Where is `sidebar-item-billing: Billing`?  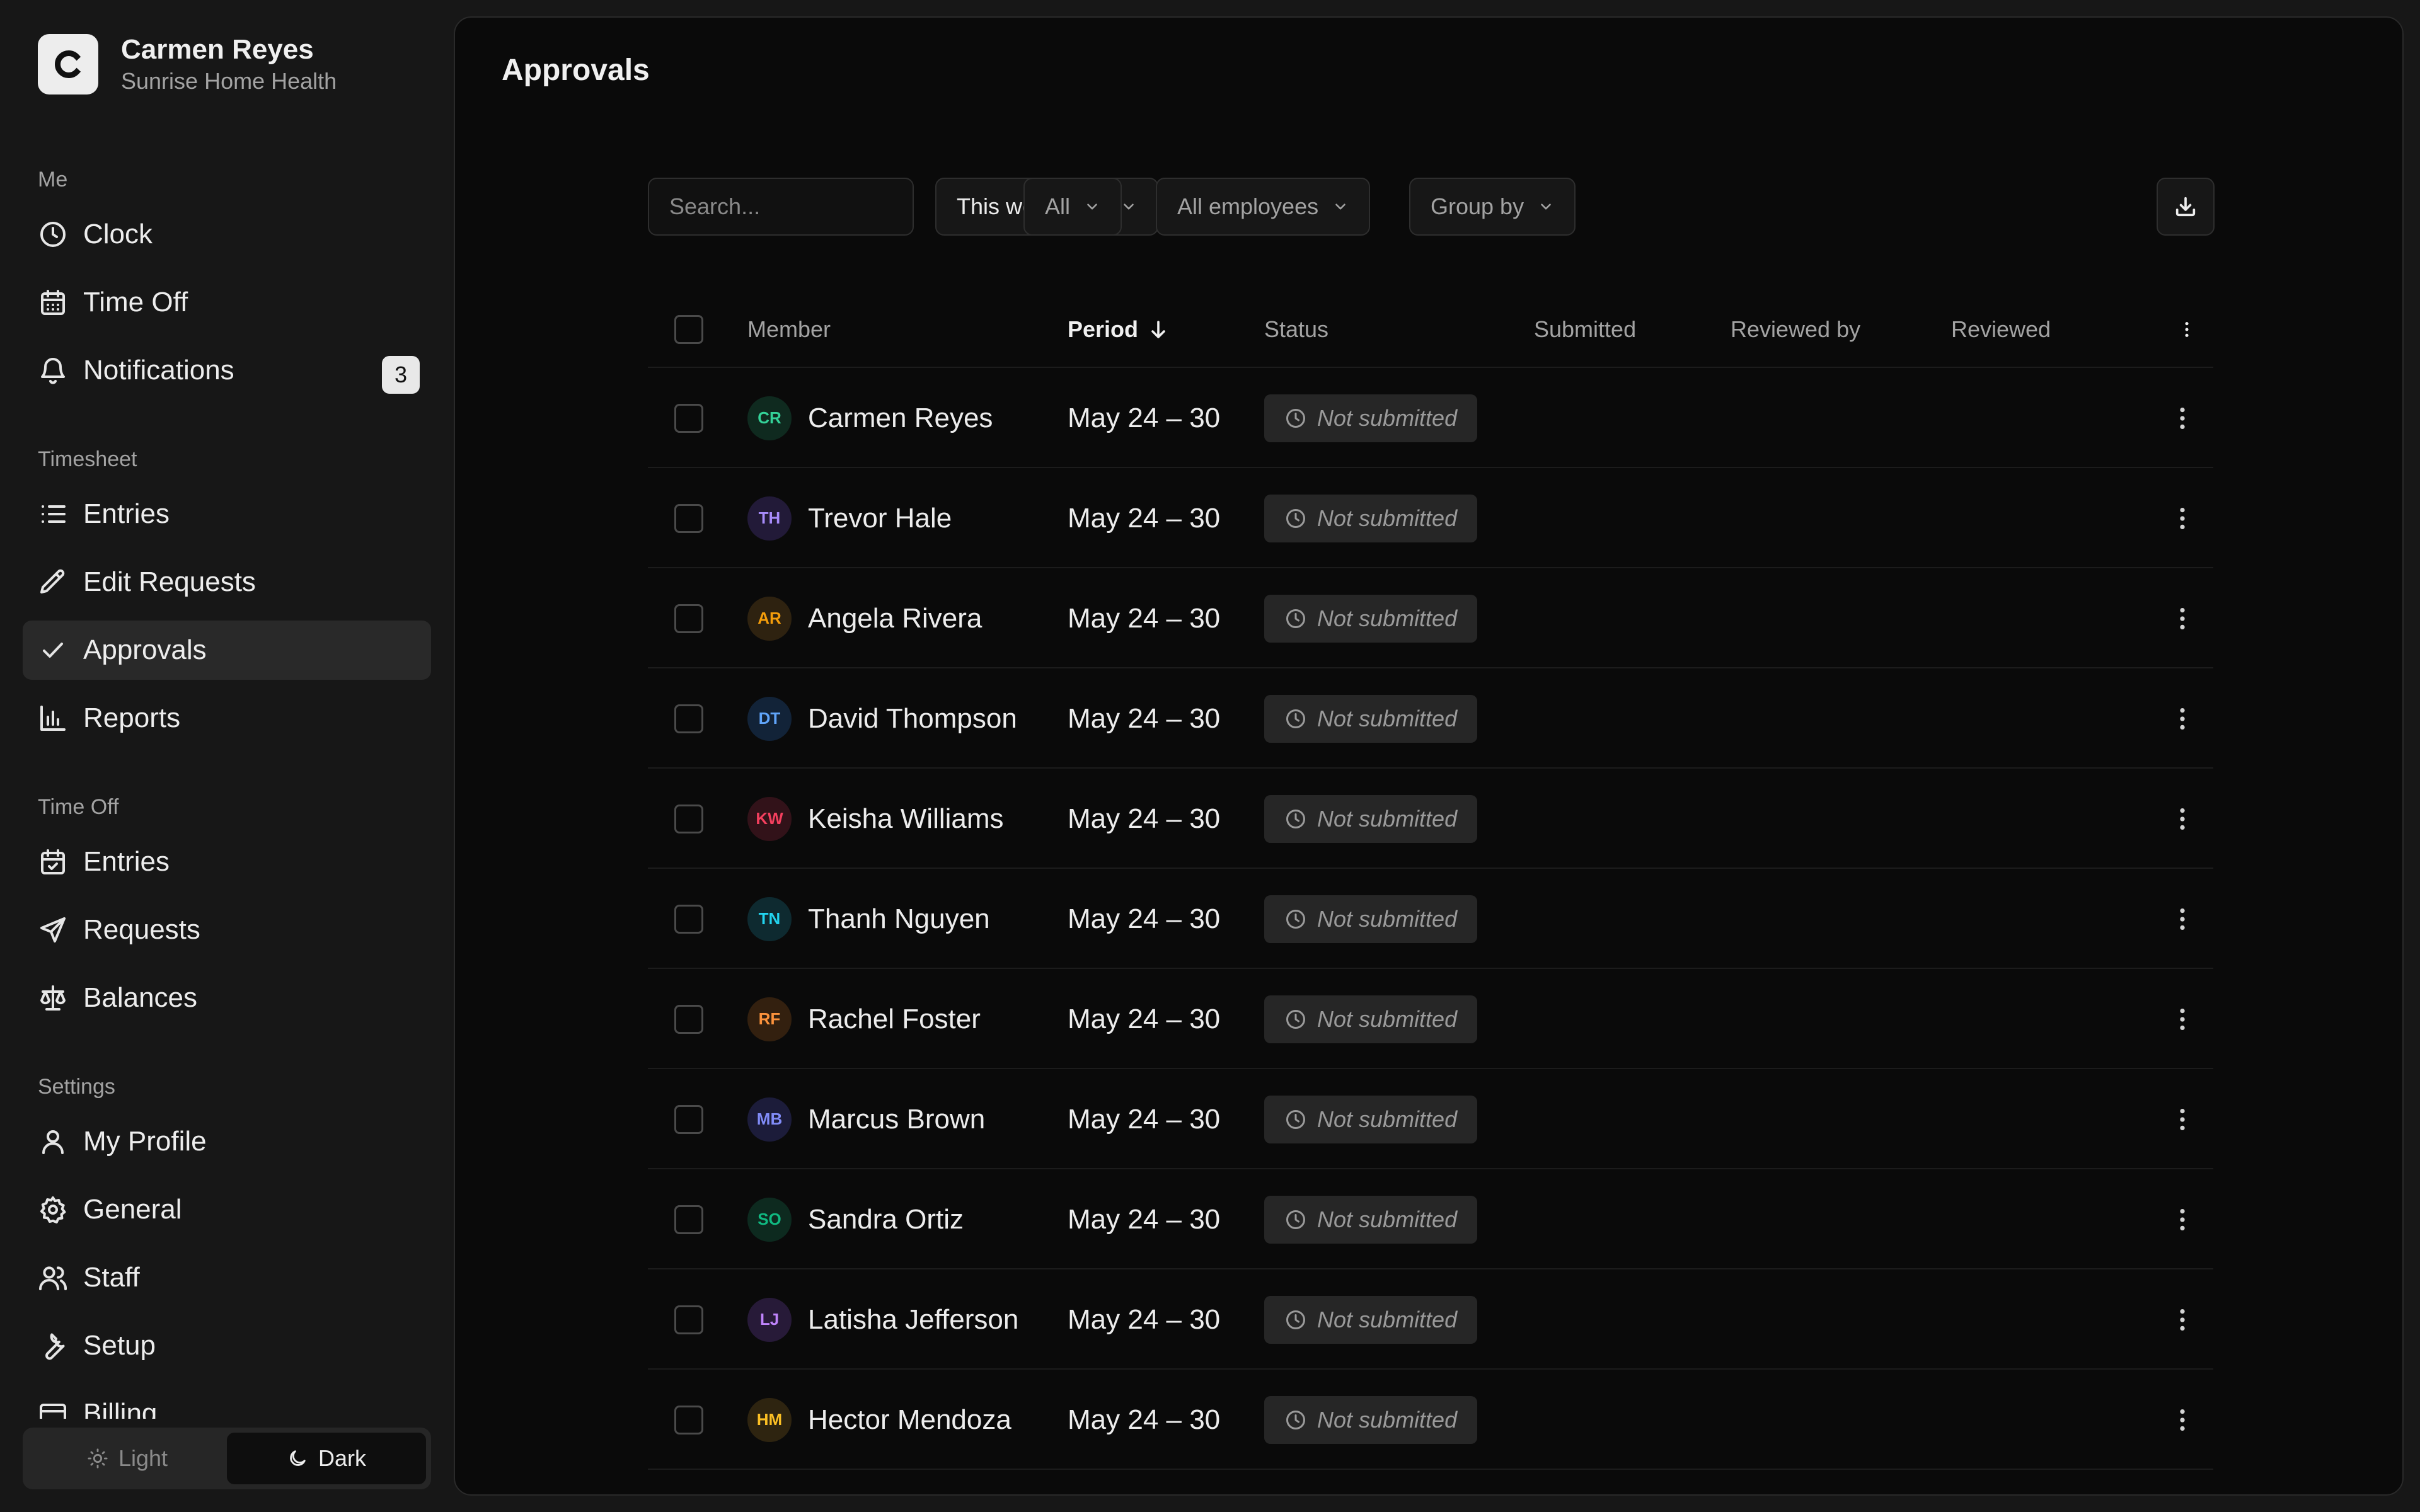
sidebar-item-billing: Billing is located at coordinates (227, 1401).